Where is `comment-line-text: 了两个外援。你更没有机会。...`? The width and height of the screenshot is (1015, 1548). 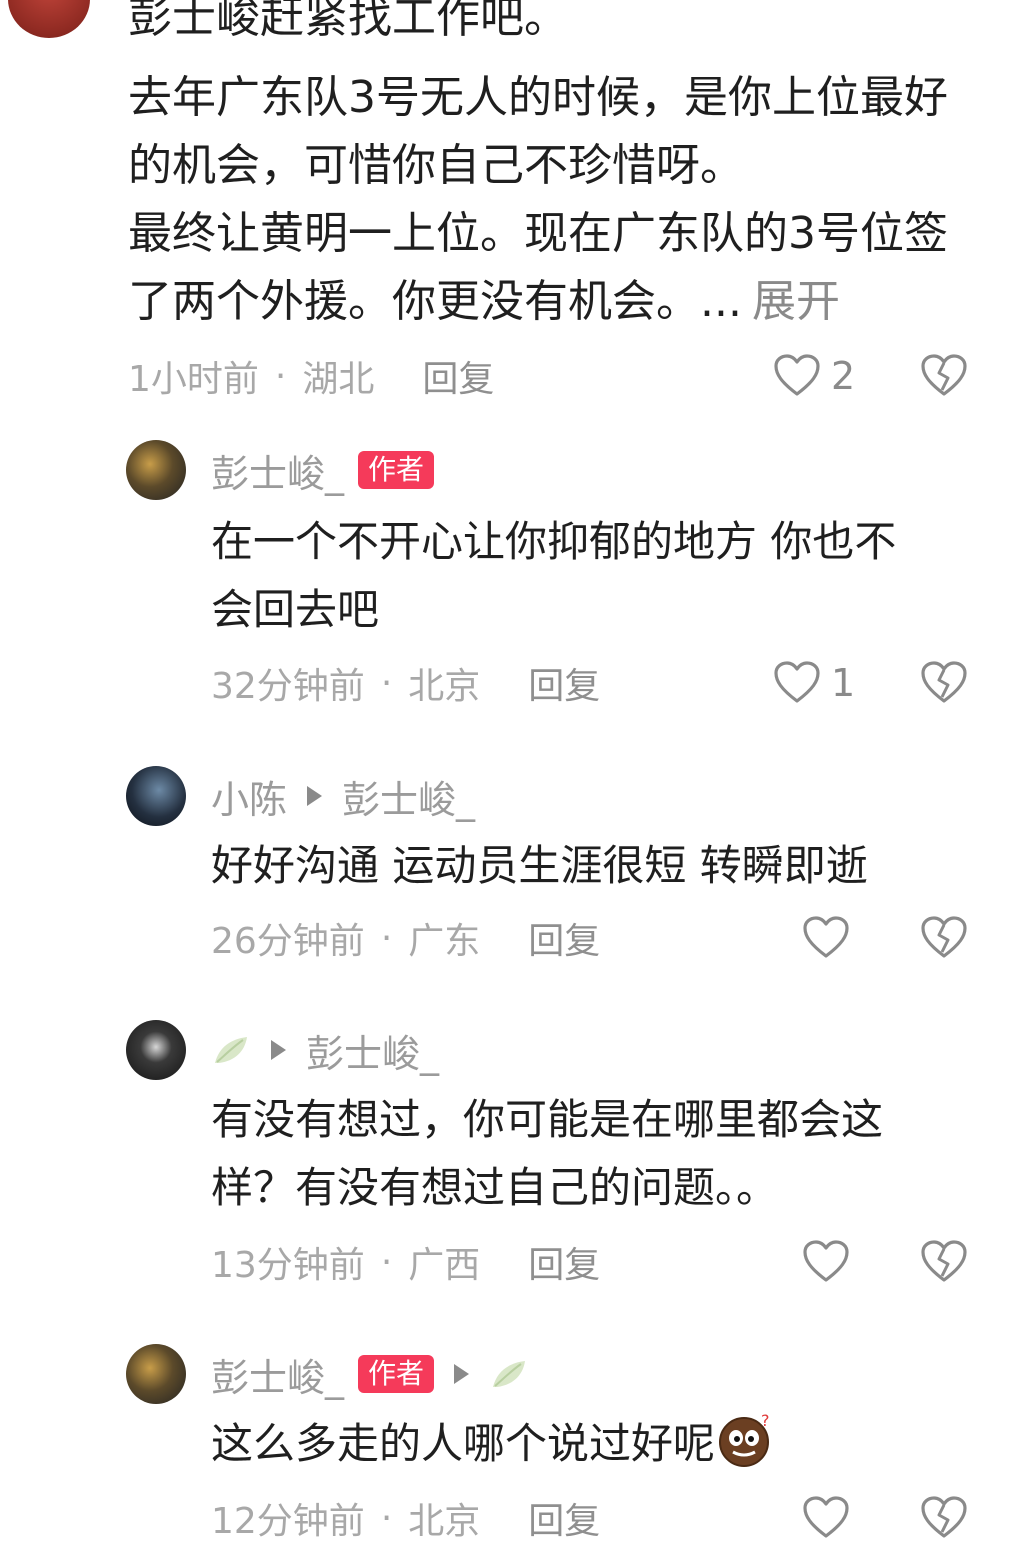
comment-line-text: 了两个外援。你更没有机会。... is located at coordinates (435, 301).